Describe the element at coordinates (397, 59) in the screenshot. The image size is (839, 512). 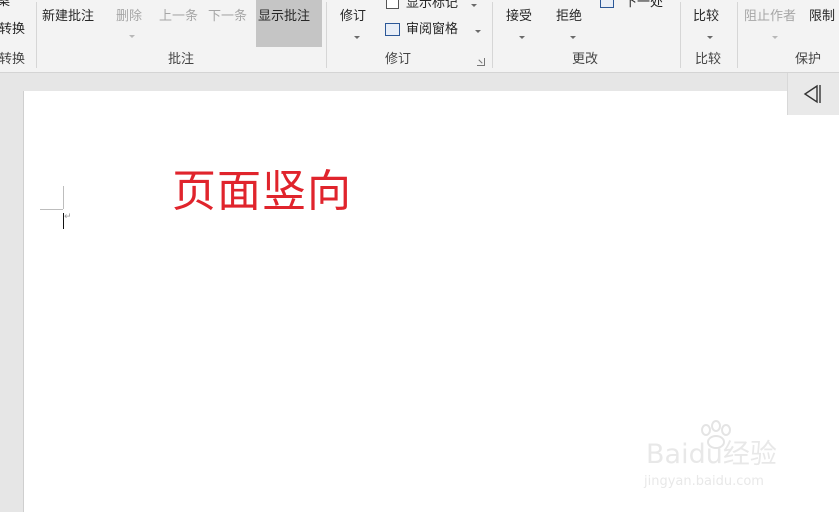
I see `tracking-group-label: 修订` at that location.